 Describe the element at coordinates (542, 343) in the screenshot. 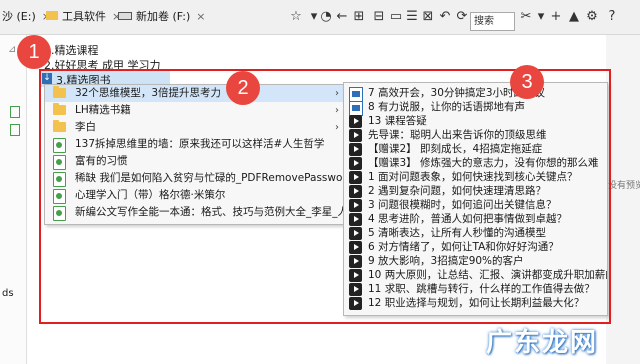

I see `watermark: 广东龙网` at that location.